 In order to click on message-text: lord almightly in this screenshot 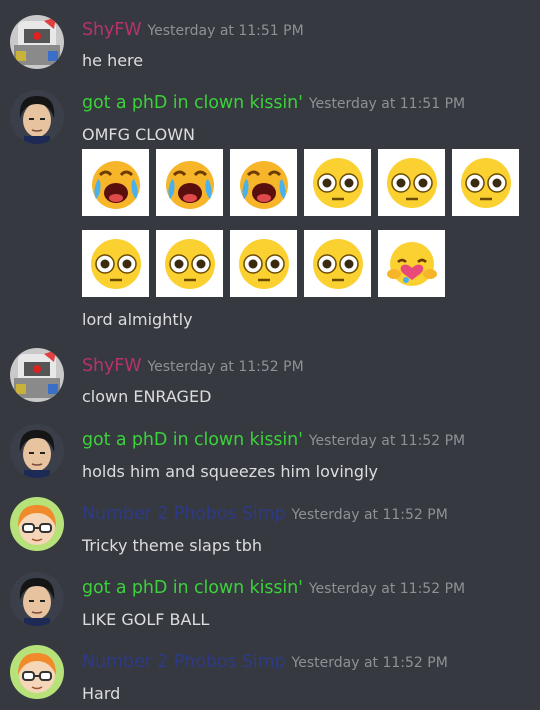, I will do `click(137, 319)`.